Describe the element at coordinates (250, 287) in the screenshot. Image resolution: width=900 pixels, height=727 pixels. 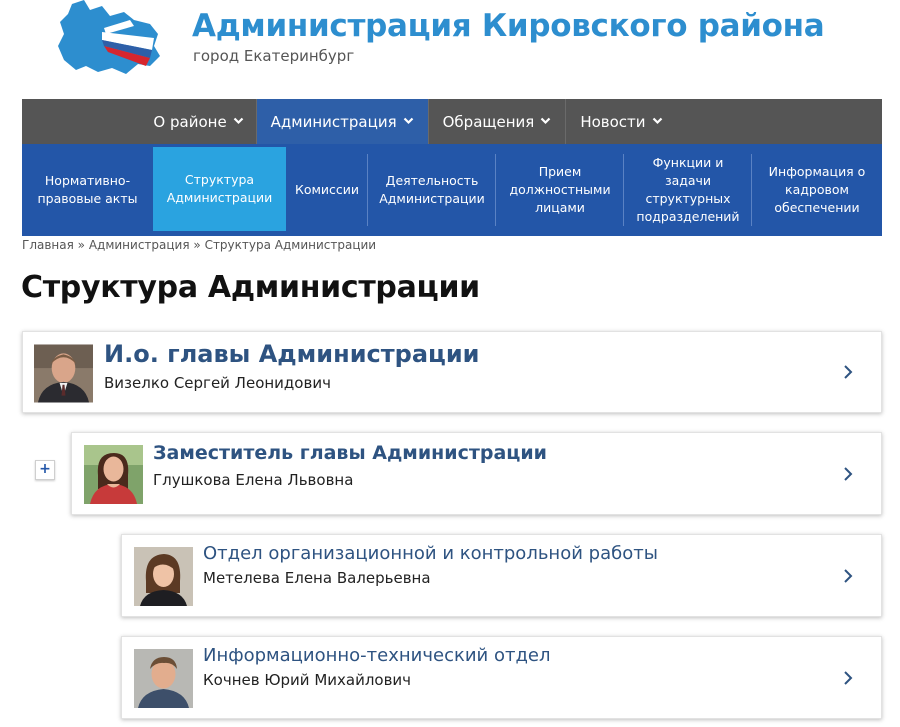
I see `page-title: Структура Администрации` at that location.